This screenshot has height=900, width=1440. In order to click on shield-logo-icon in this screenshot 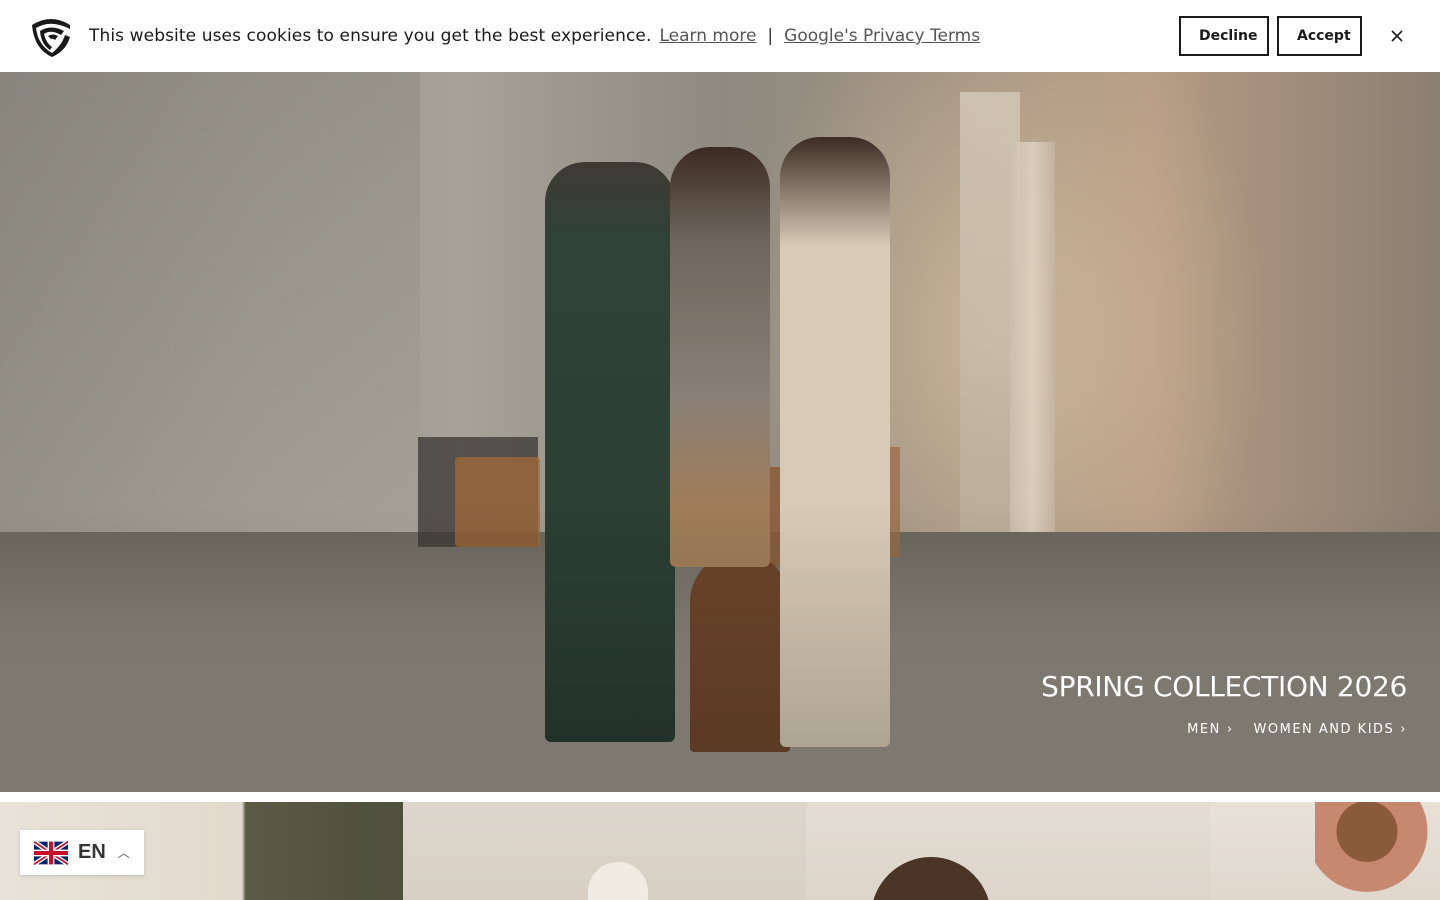, I will do `click(51, 36)`.